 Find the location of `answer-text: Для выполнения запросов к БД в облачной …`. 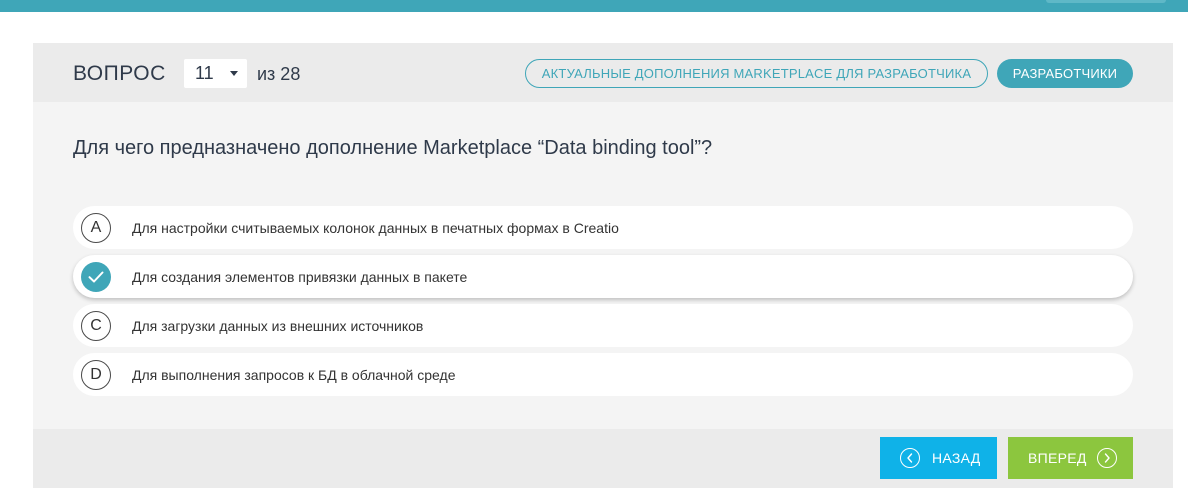

answer-text: Для выполнения запросов к БД в облачной … is located at coordinates (294, 375).